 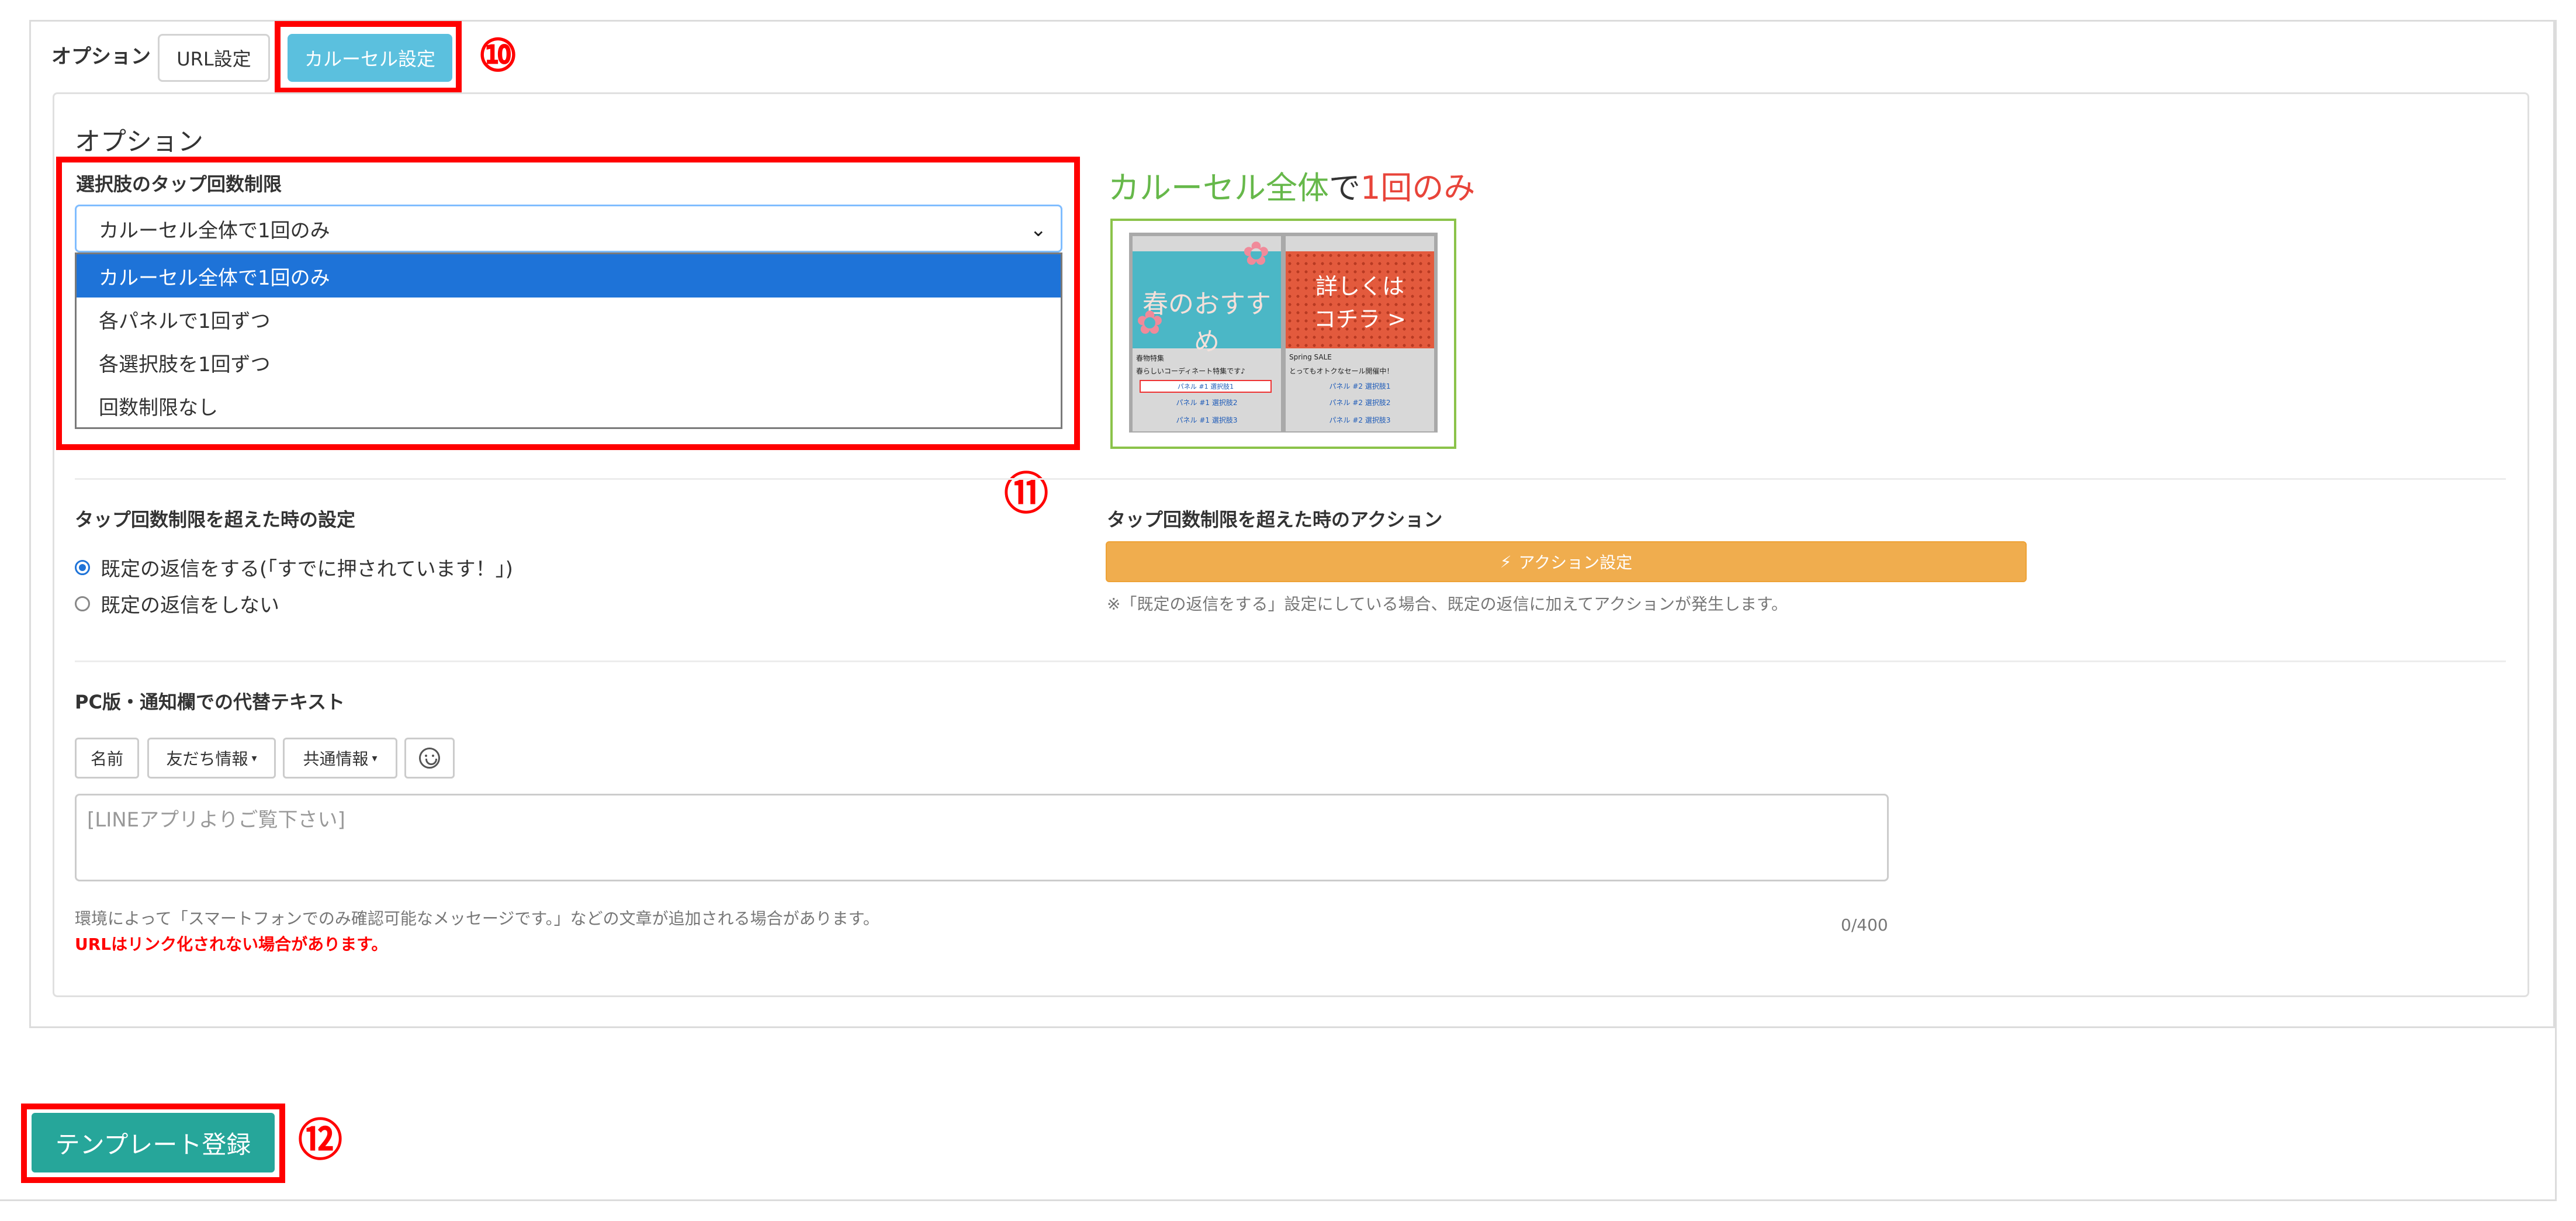 I want to click on preview-panel-1-desc: 春らしいコーディネート特集です♪, so click(x=1191, y=371).